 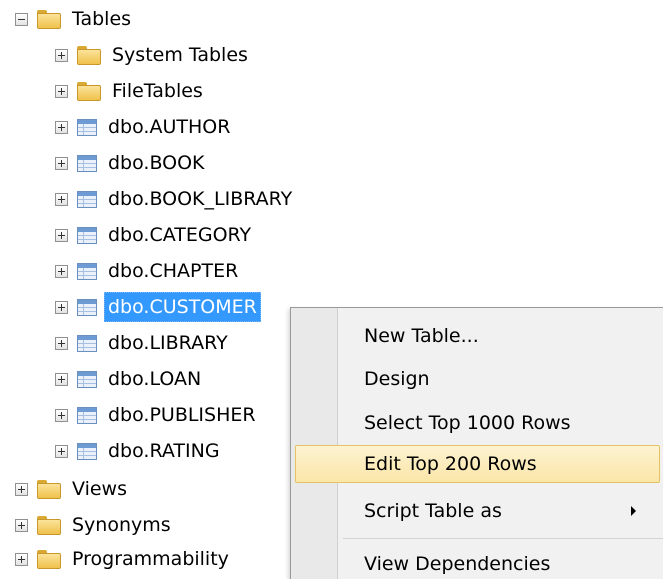 What do you see at coordinates (182, 415) in the screenshot?
I see `tree-node-label: dbo.PUBLISHER` at bounding box center [182, 415].